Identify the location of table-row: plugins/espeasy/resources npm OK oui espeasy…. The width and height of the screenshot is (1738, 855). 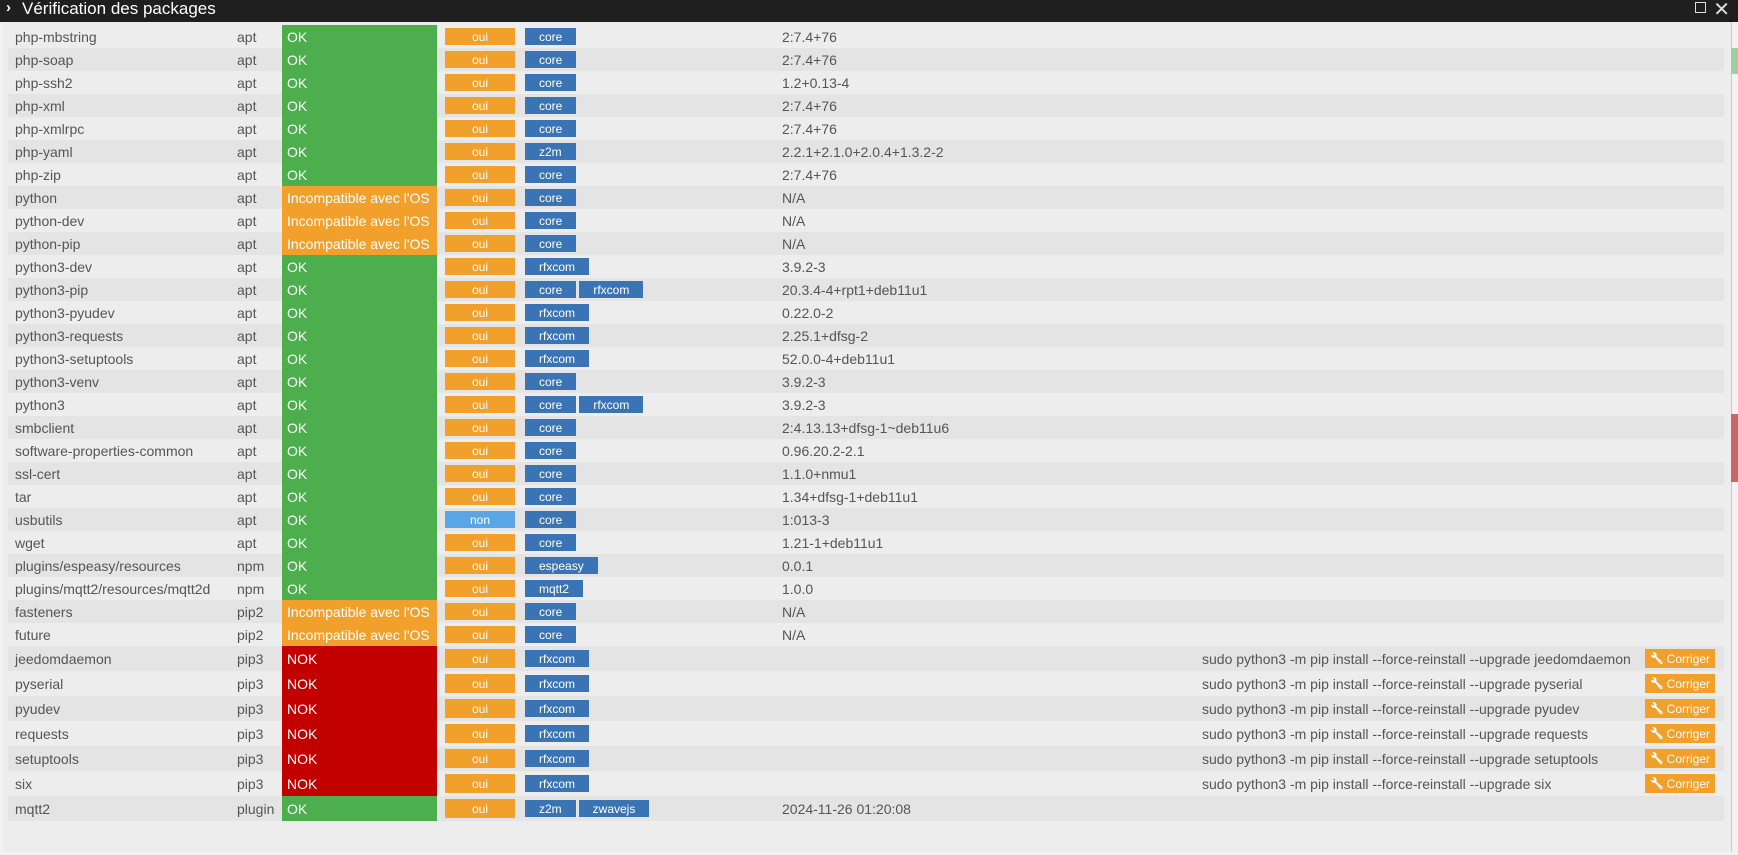
(866, 565).